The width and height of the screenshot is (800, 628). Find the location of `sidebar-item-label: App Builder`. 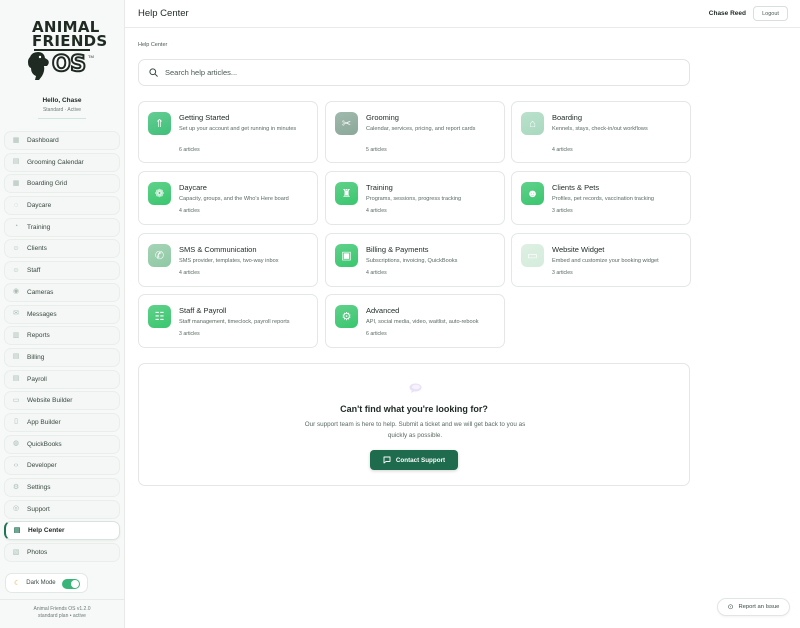

sidebar-item-label: App Builder is located at coordinates (44, 422).